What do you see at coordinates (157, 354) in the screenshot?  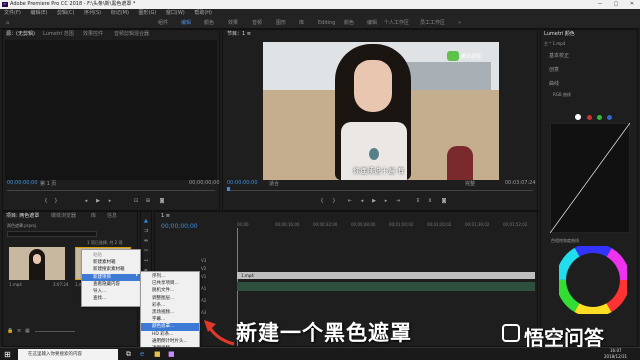 I see `explorer-icon: ■` at bounding box center [157, 354].